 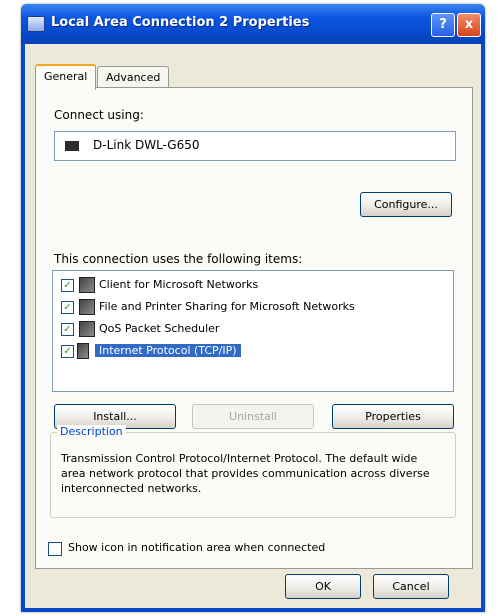 What do you see at coordinates (469, 25) in the screenshot?
I see `close-button: x` at bounding box center [469, 25].